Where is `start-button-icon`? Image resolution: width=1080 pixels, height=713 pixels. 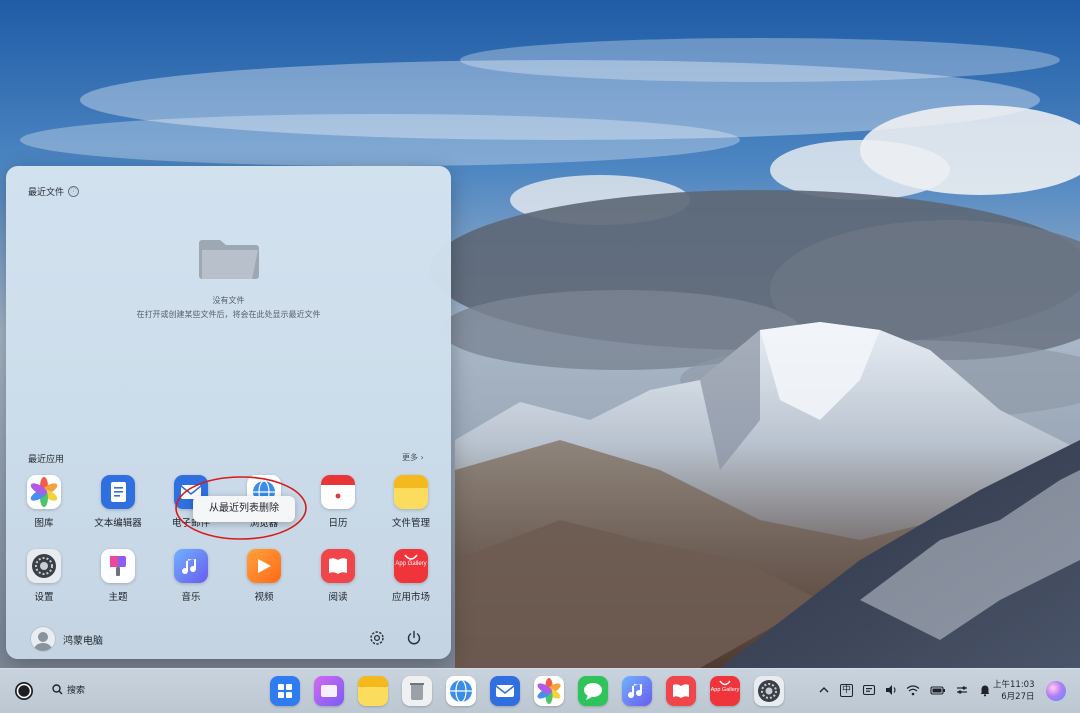
start-button-icon is located at coordinates (24, 691).